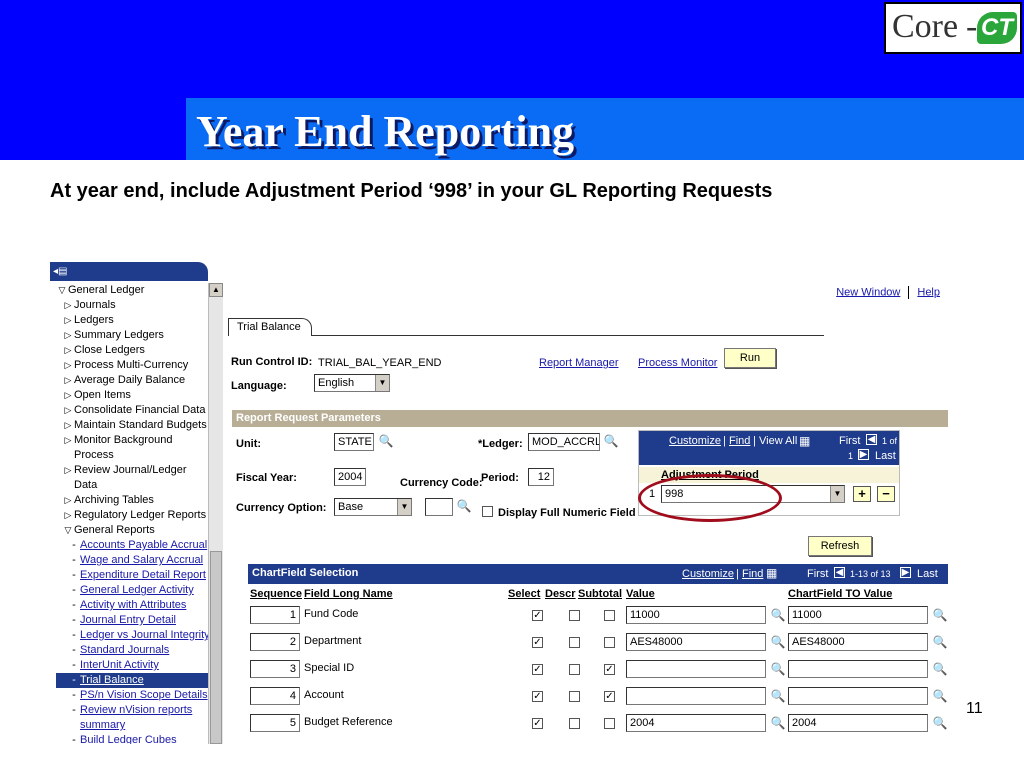 This screenshot has height=768, width=1024. Describe the element at coordinates (132, 425) in the screenshot. I see `nav-item: ▷ Maintain Standard Budgets` at that location.